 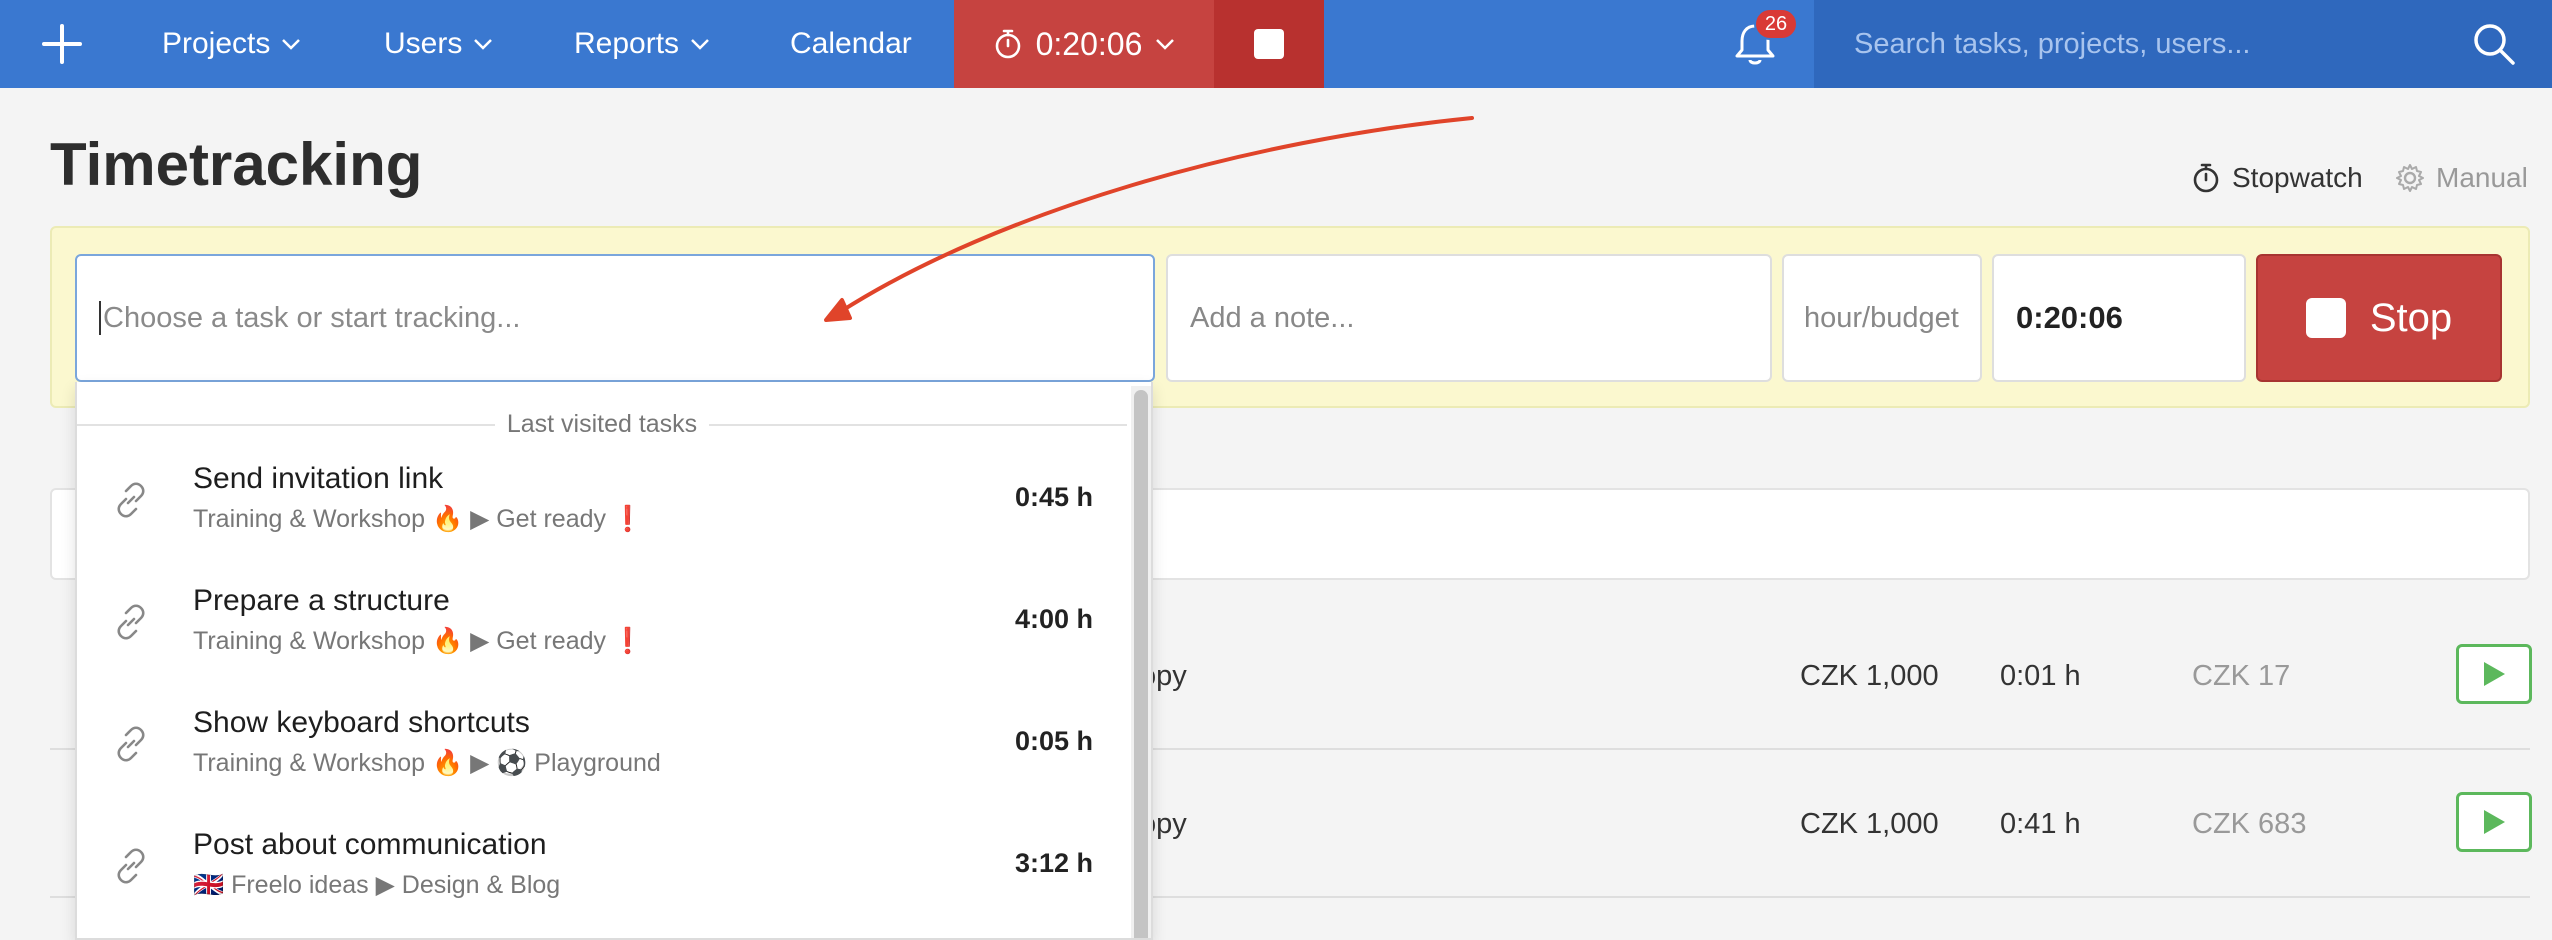 I want to click on nav-calendar: Calendar, so click(x=851, y=44).